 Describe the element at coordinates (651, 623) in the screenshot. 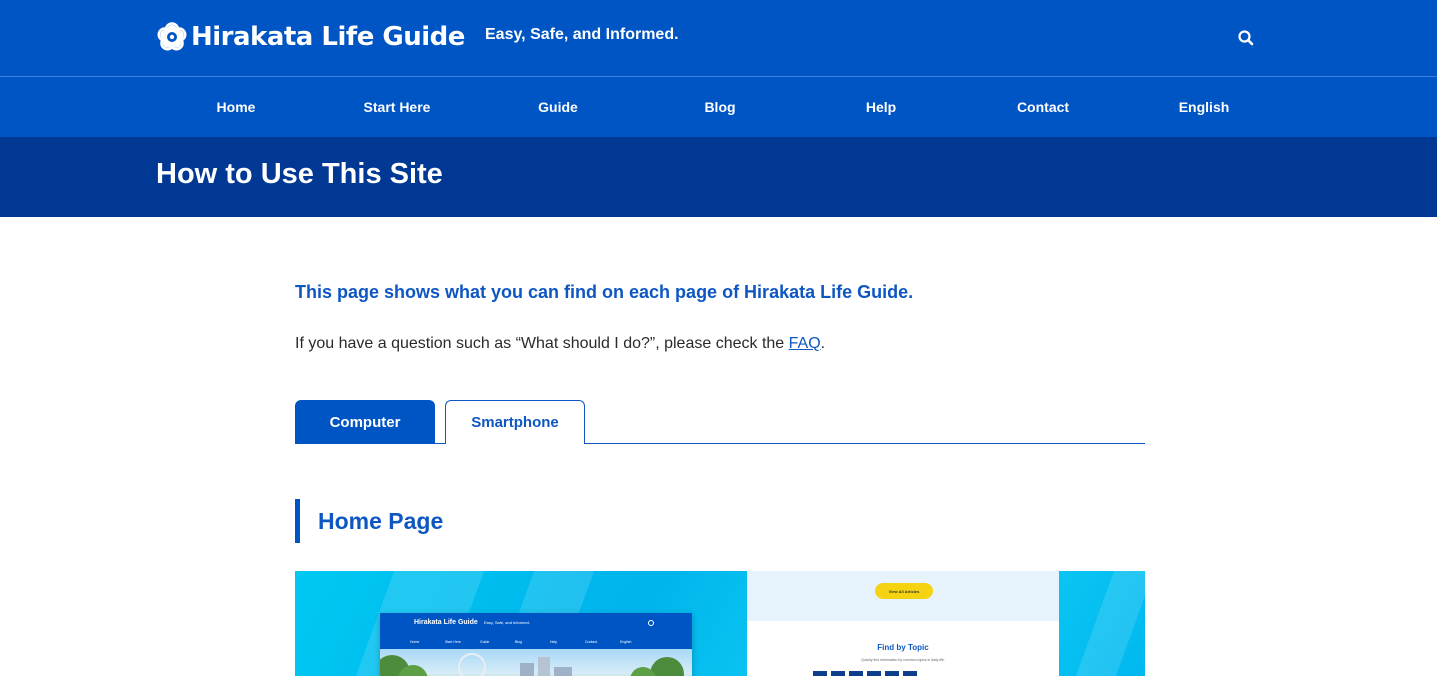

I see `preview-search-icon` at that location.